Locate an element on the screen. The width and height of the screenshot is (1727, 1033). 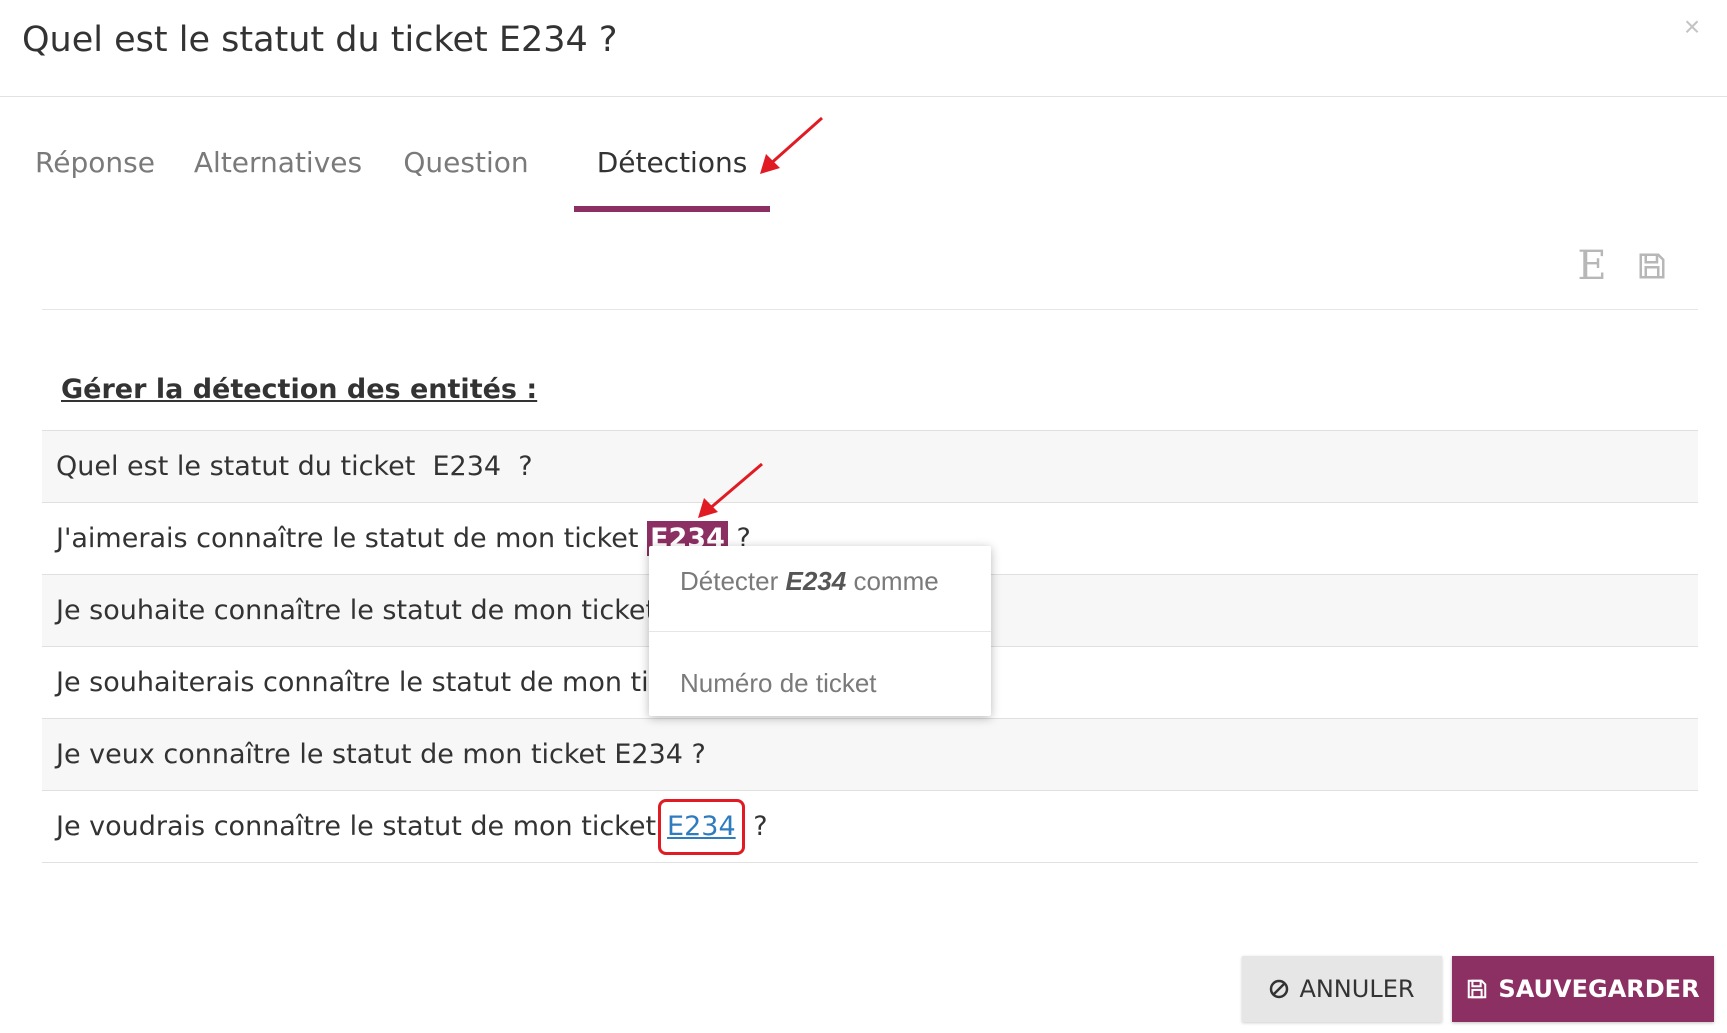
phrase-entity: E234 is located at coordinates (466, 466).